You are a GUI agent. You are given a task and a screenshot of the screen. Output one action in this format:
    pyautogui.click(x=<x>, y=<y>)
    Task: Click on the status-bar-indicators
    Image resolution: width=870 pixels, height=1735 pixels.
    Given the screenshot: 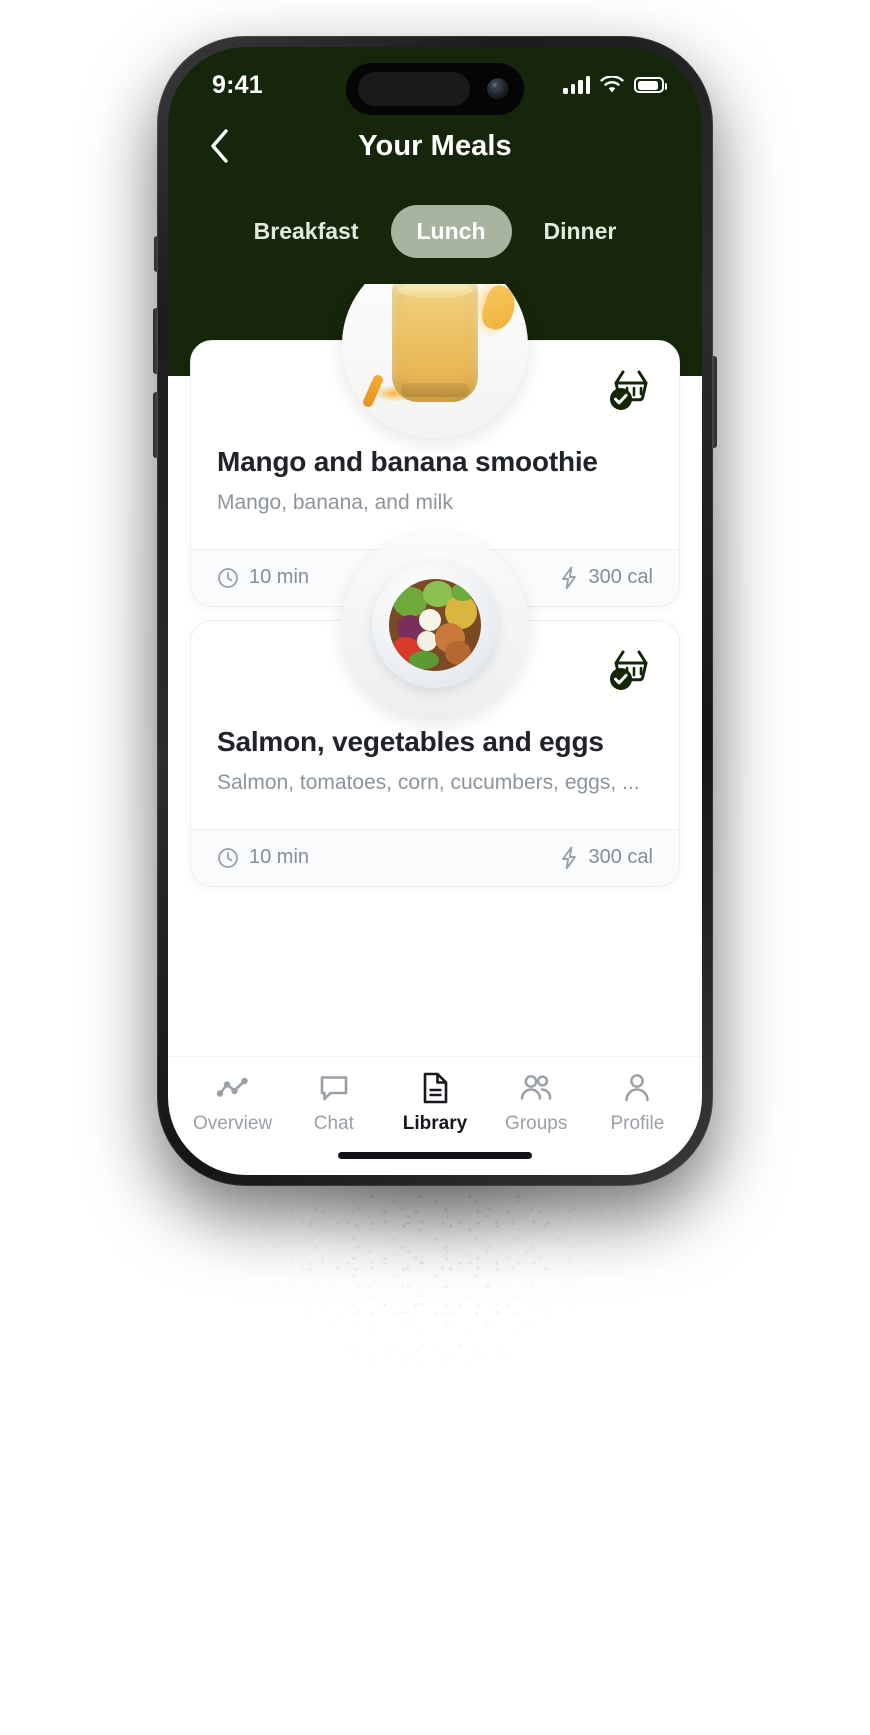 What is the action you would take?
    pyautogui.click(x=615, y=85)
    